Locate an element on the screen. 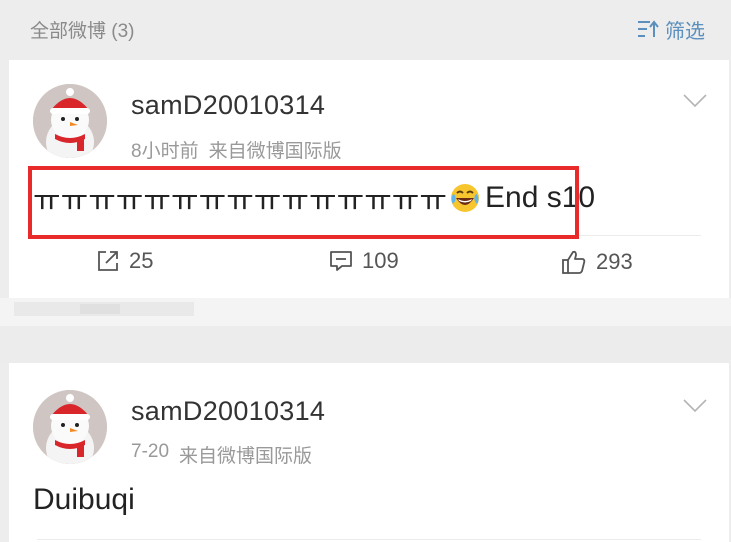 This screenshot has width=731, height=542. post-time: 7-20 is located at coordinates (150, 451).